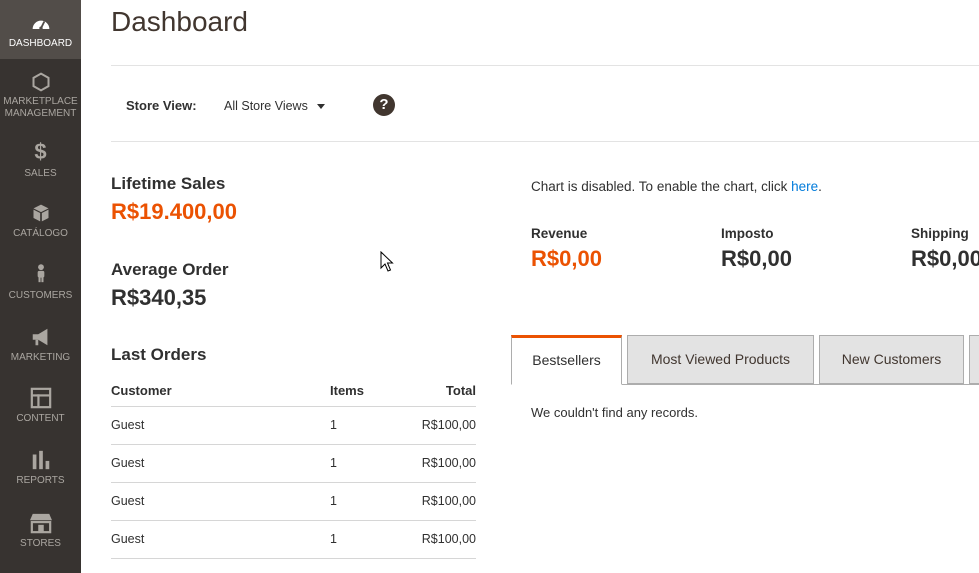 The width and height of the screenshot is (979, 573). Describe the element at coordinates (40, 357) in the screenshot. I see `nav-label-marketing: MARKETING` at that location.